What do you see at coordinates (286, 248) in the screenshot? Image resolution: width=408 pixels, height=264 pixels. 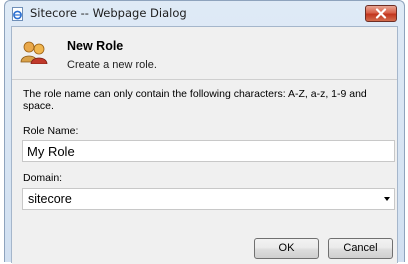 I see `ok-button: OK` at bounding box center [286, 248].